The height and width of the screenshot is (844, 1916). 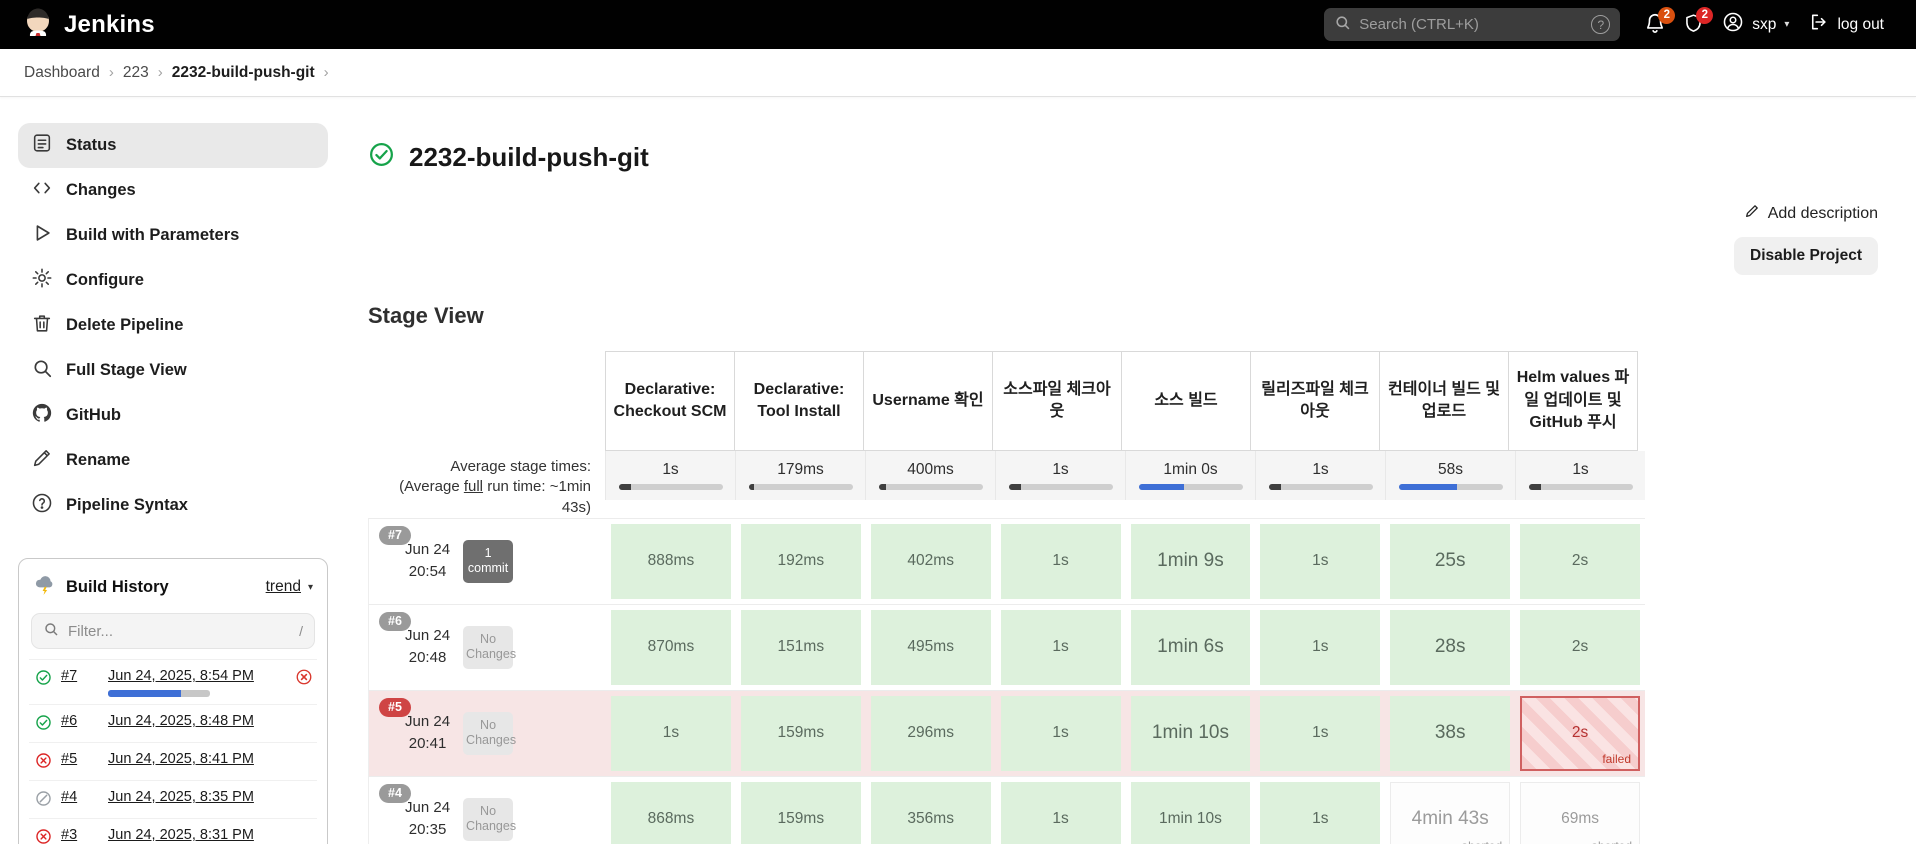 What do you see at coordinates (395, 707) in the screenshot?
I see `build-number-badge: #5` at bounding box center [395, 707].